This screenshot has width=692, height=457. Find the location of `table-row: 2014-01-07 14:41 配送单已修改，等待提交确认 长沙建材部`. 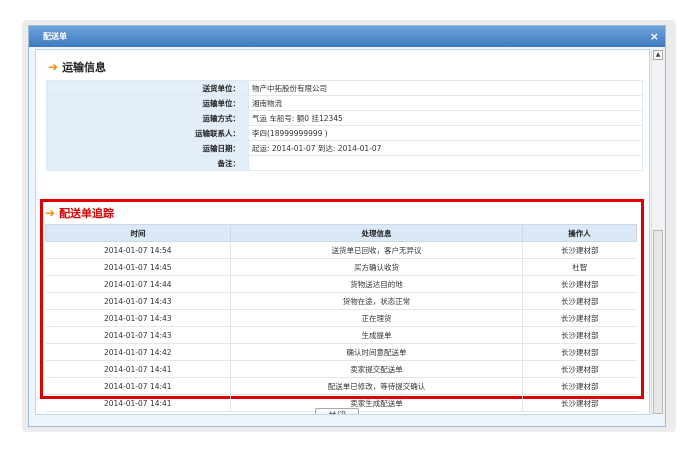

table-row: 2014-01-07 14:41 配送单已修改，等待提交确认 长沙建材部 is located at coordinates (341, 386).